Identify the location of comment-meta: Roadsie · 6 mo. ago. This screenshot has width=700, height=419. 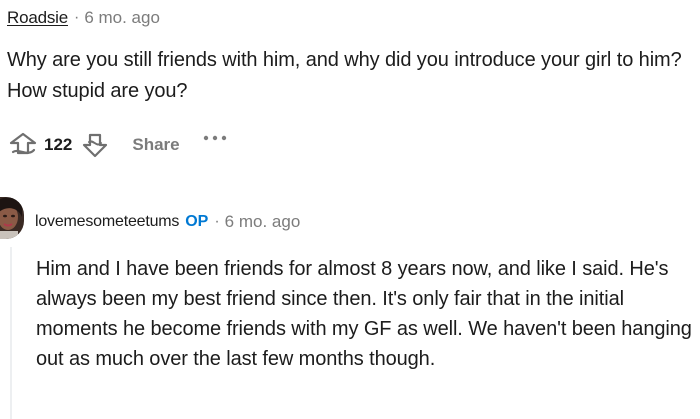
(83, 18).